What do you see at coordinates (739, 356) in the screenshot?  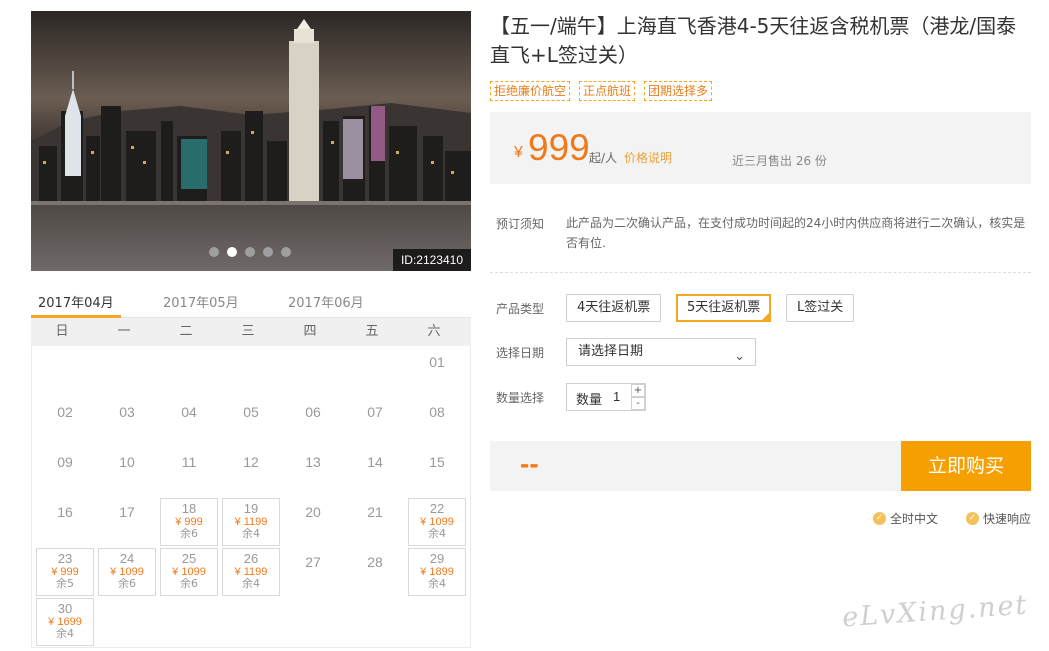 I see `chevron-down-icon: ⌄` at bounding box center [739, 356].